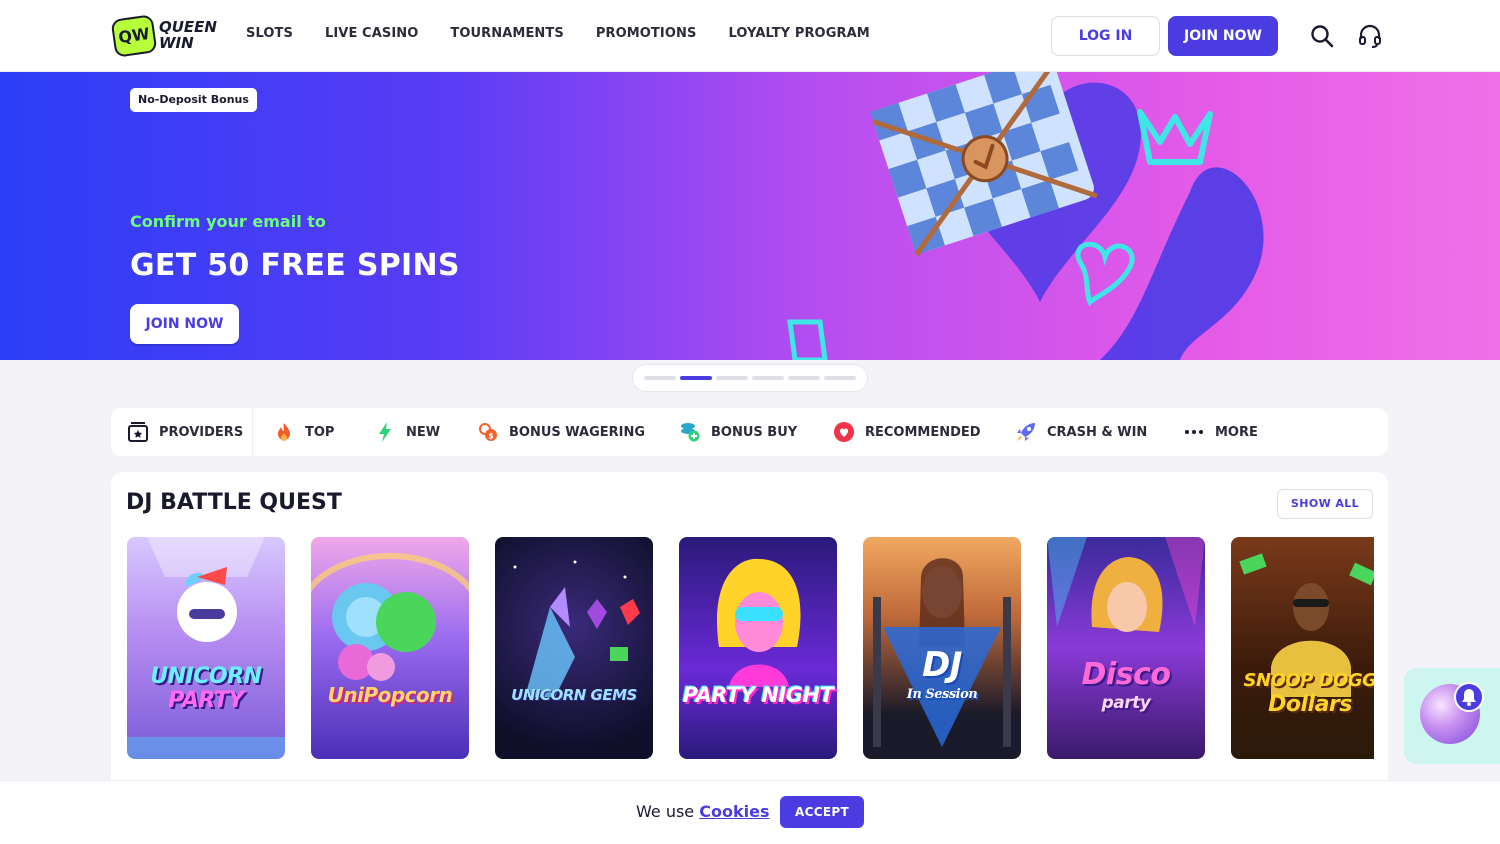 The width and height of the screenshot is (1500, 844). Describe the element at coordinates (193, 100) in the screenshot. I see `no-deposit-badge: No-Deposit Bonus` at that location.